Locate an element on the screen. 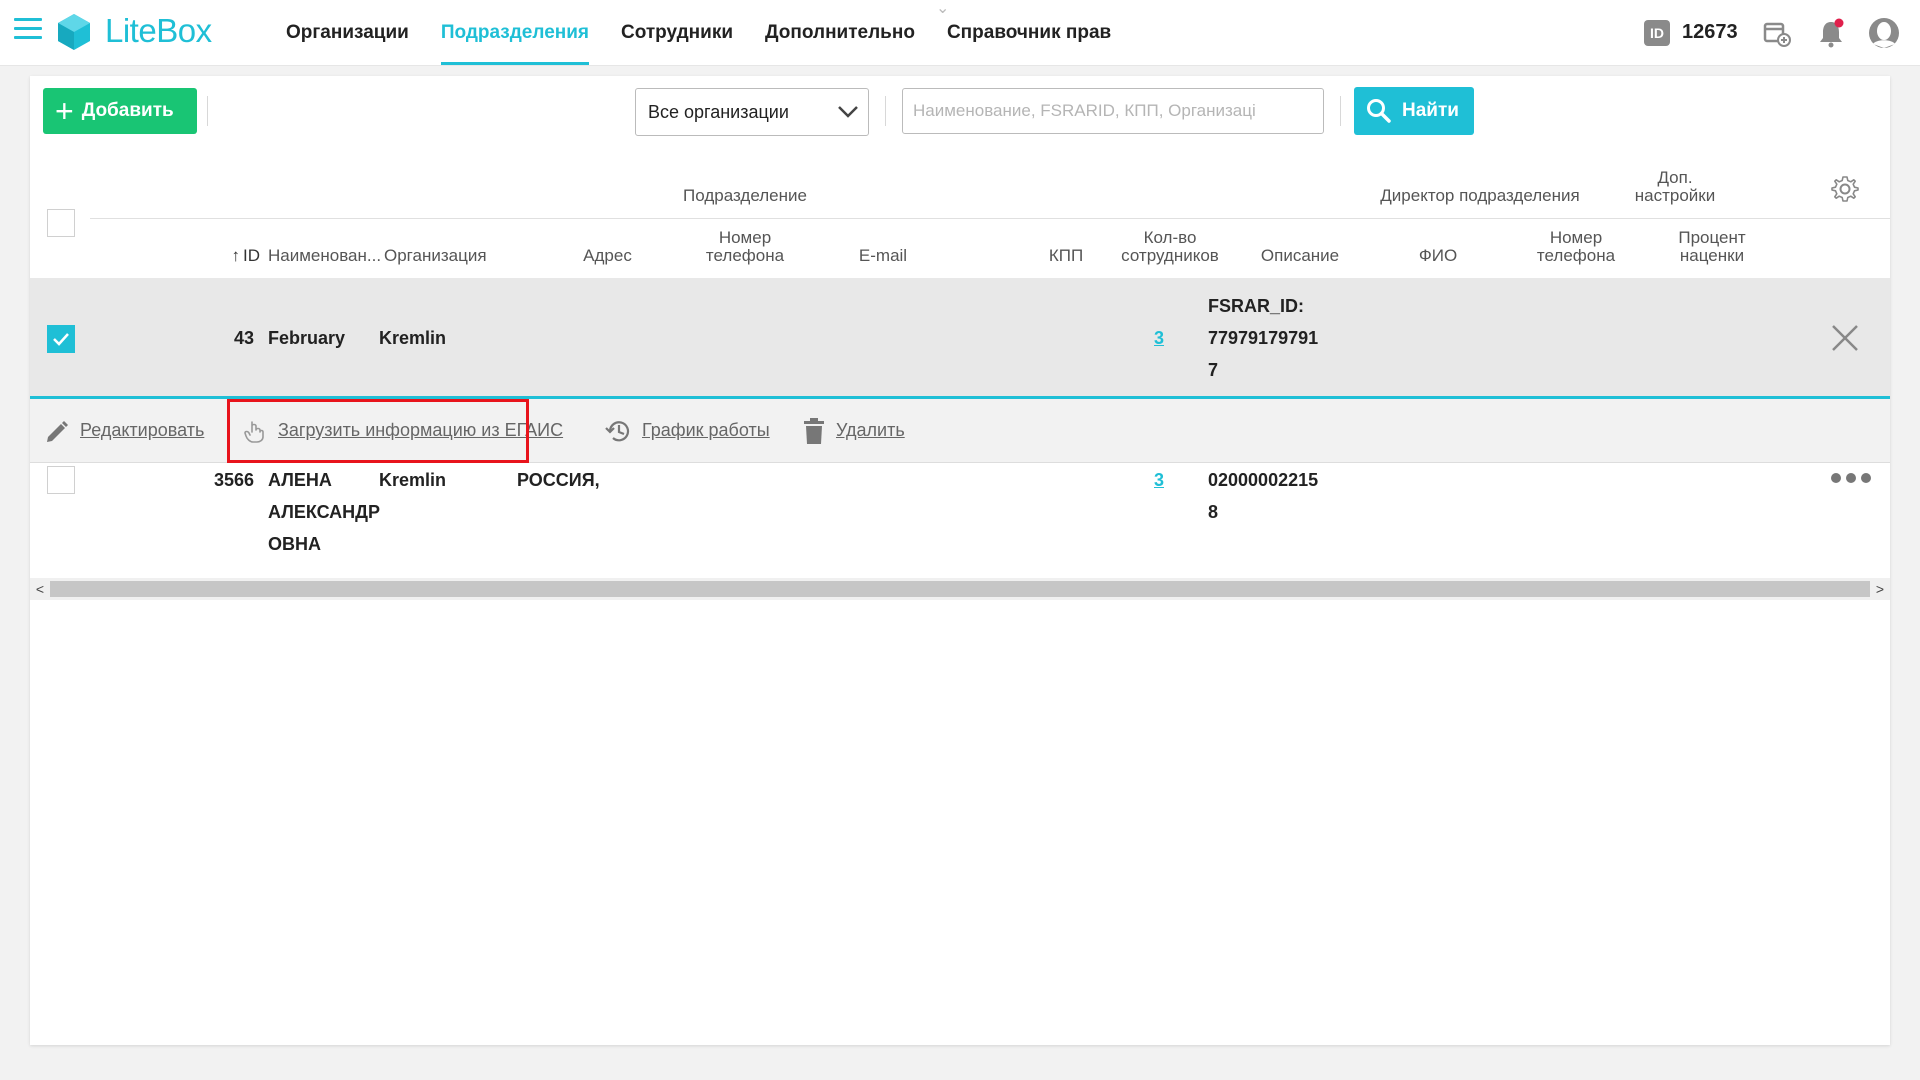 Image resolution: width=1920 pixels, height=1080 pixels. hand-pointer-icon is located at coordinates (254, 431).